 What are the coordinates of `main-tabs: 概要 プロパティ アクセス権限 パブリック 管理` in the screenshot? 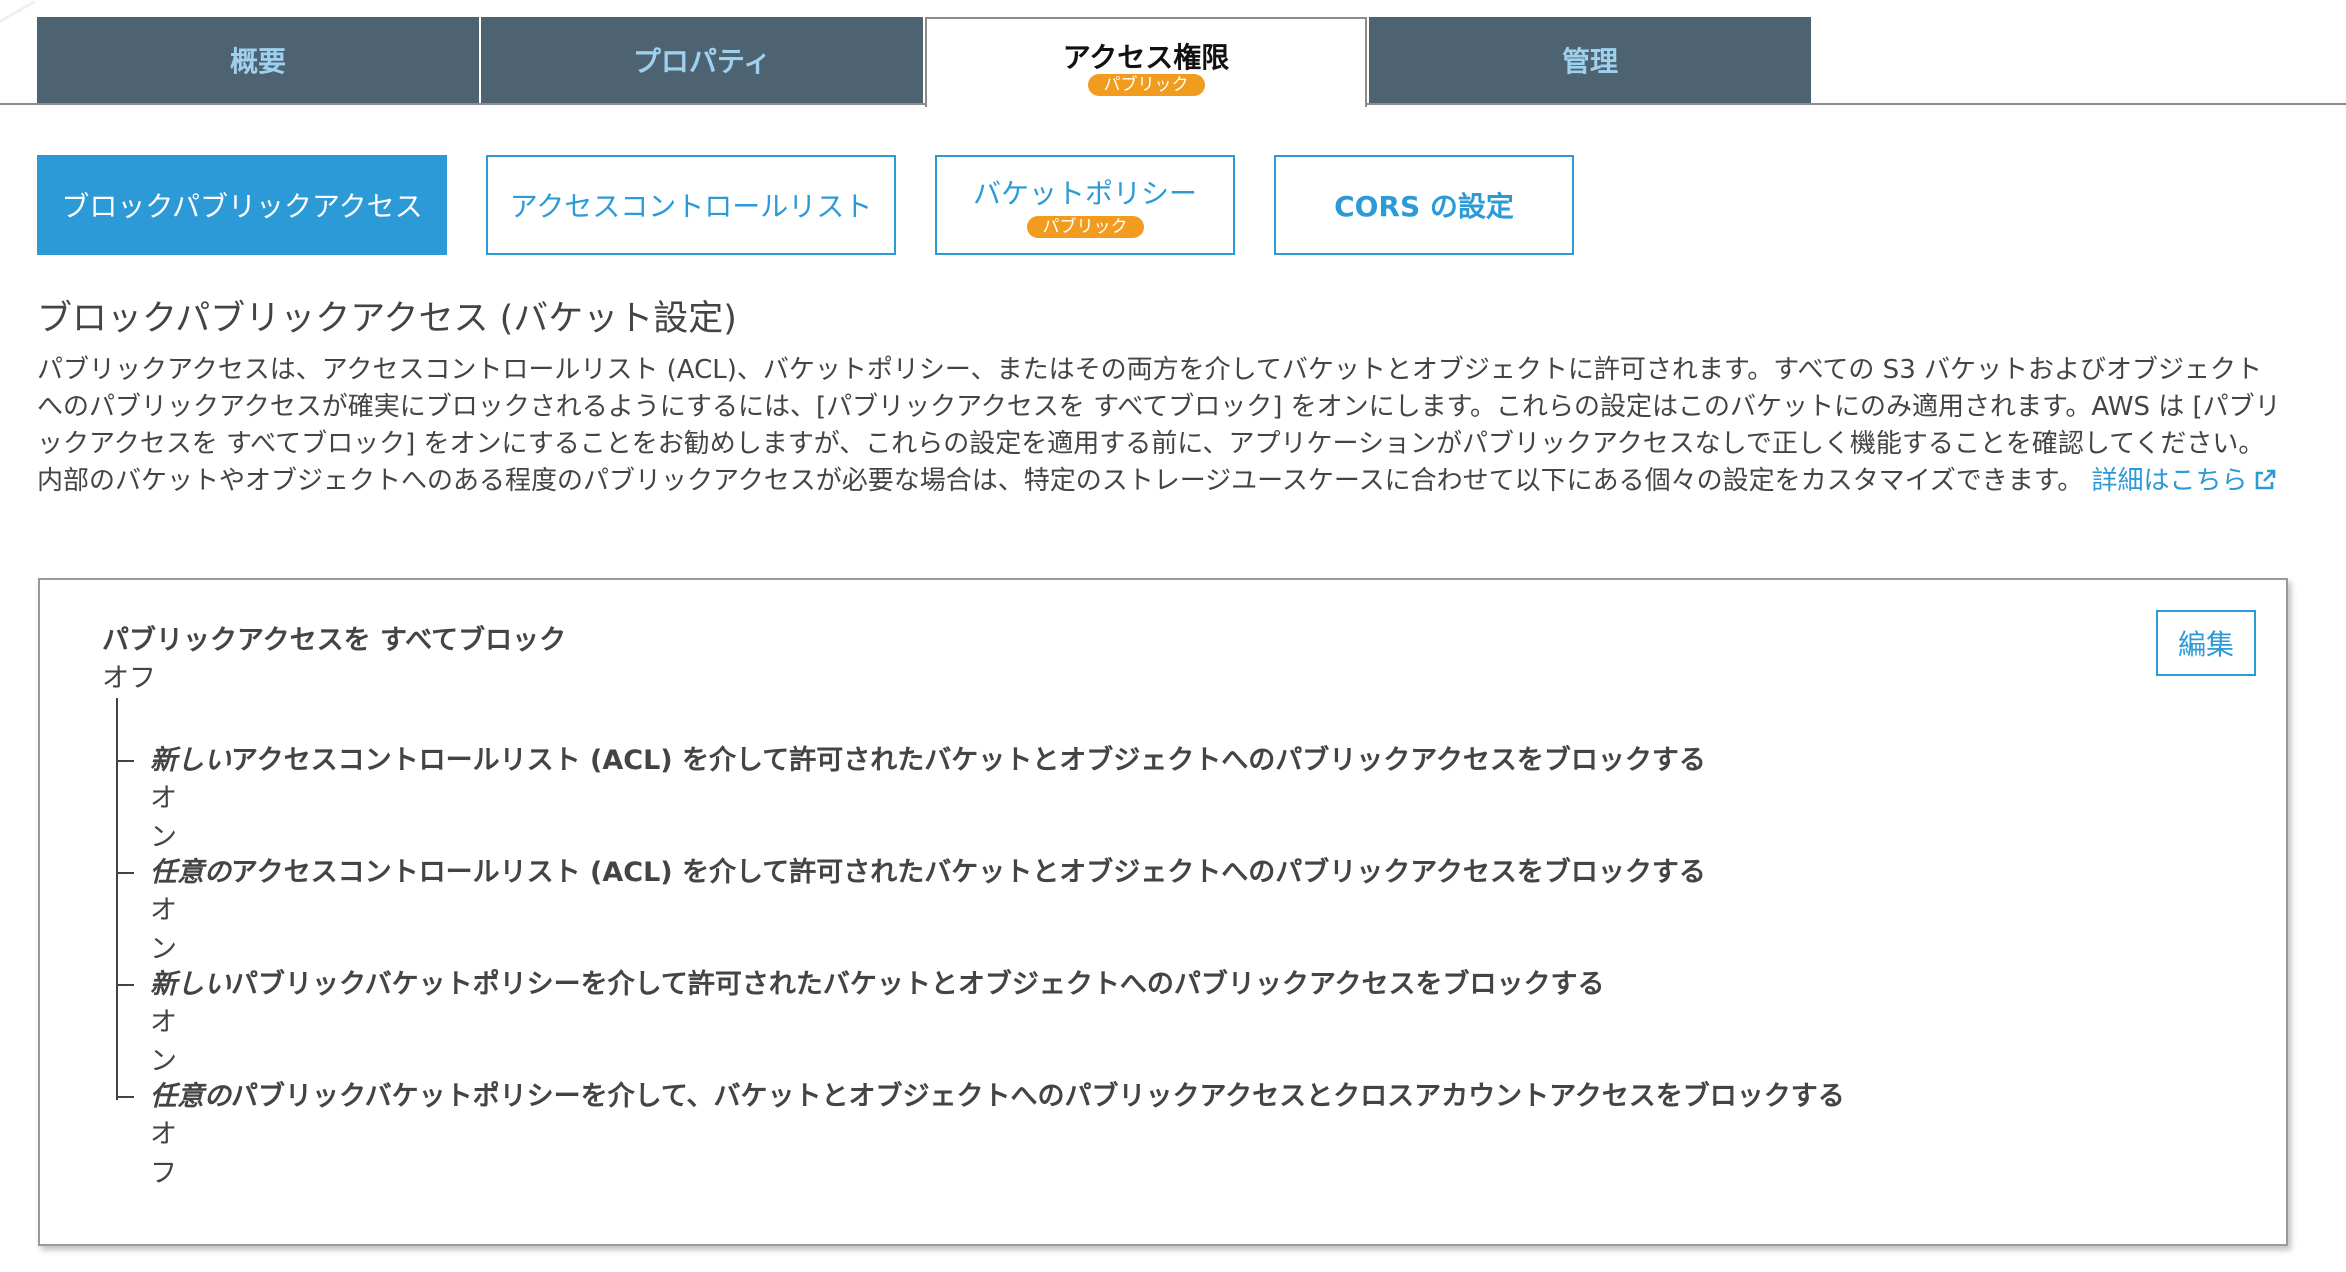 It's located at (925, 62).